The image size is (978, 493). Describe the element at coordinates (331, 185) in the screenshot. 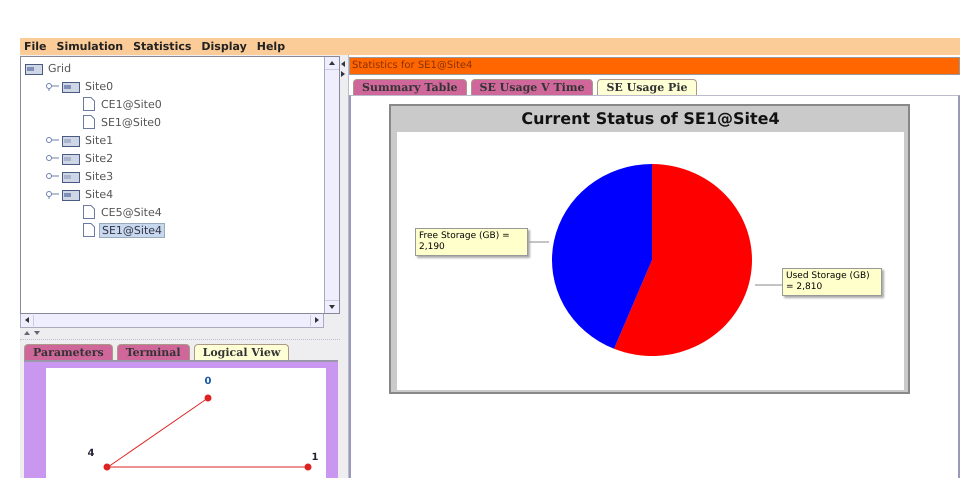

I see `vertical-scrollbar` at that location.